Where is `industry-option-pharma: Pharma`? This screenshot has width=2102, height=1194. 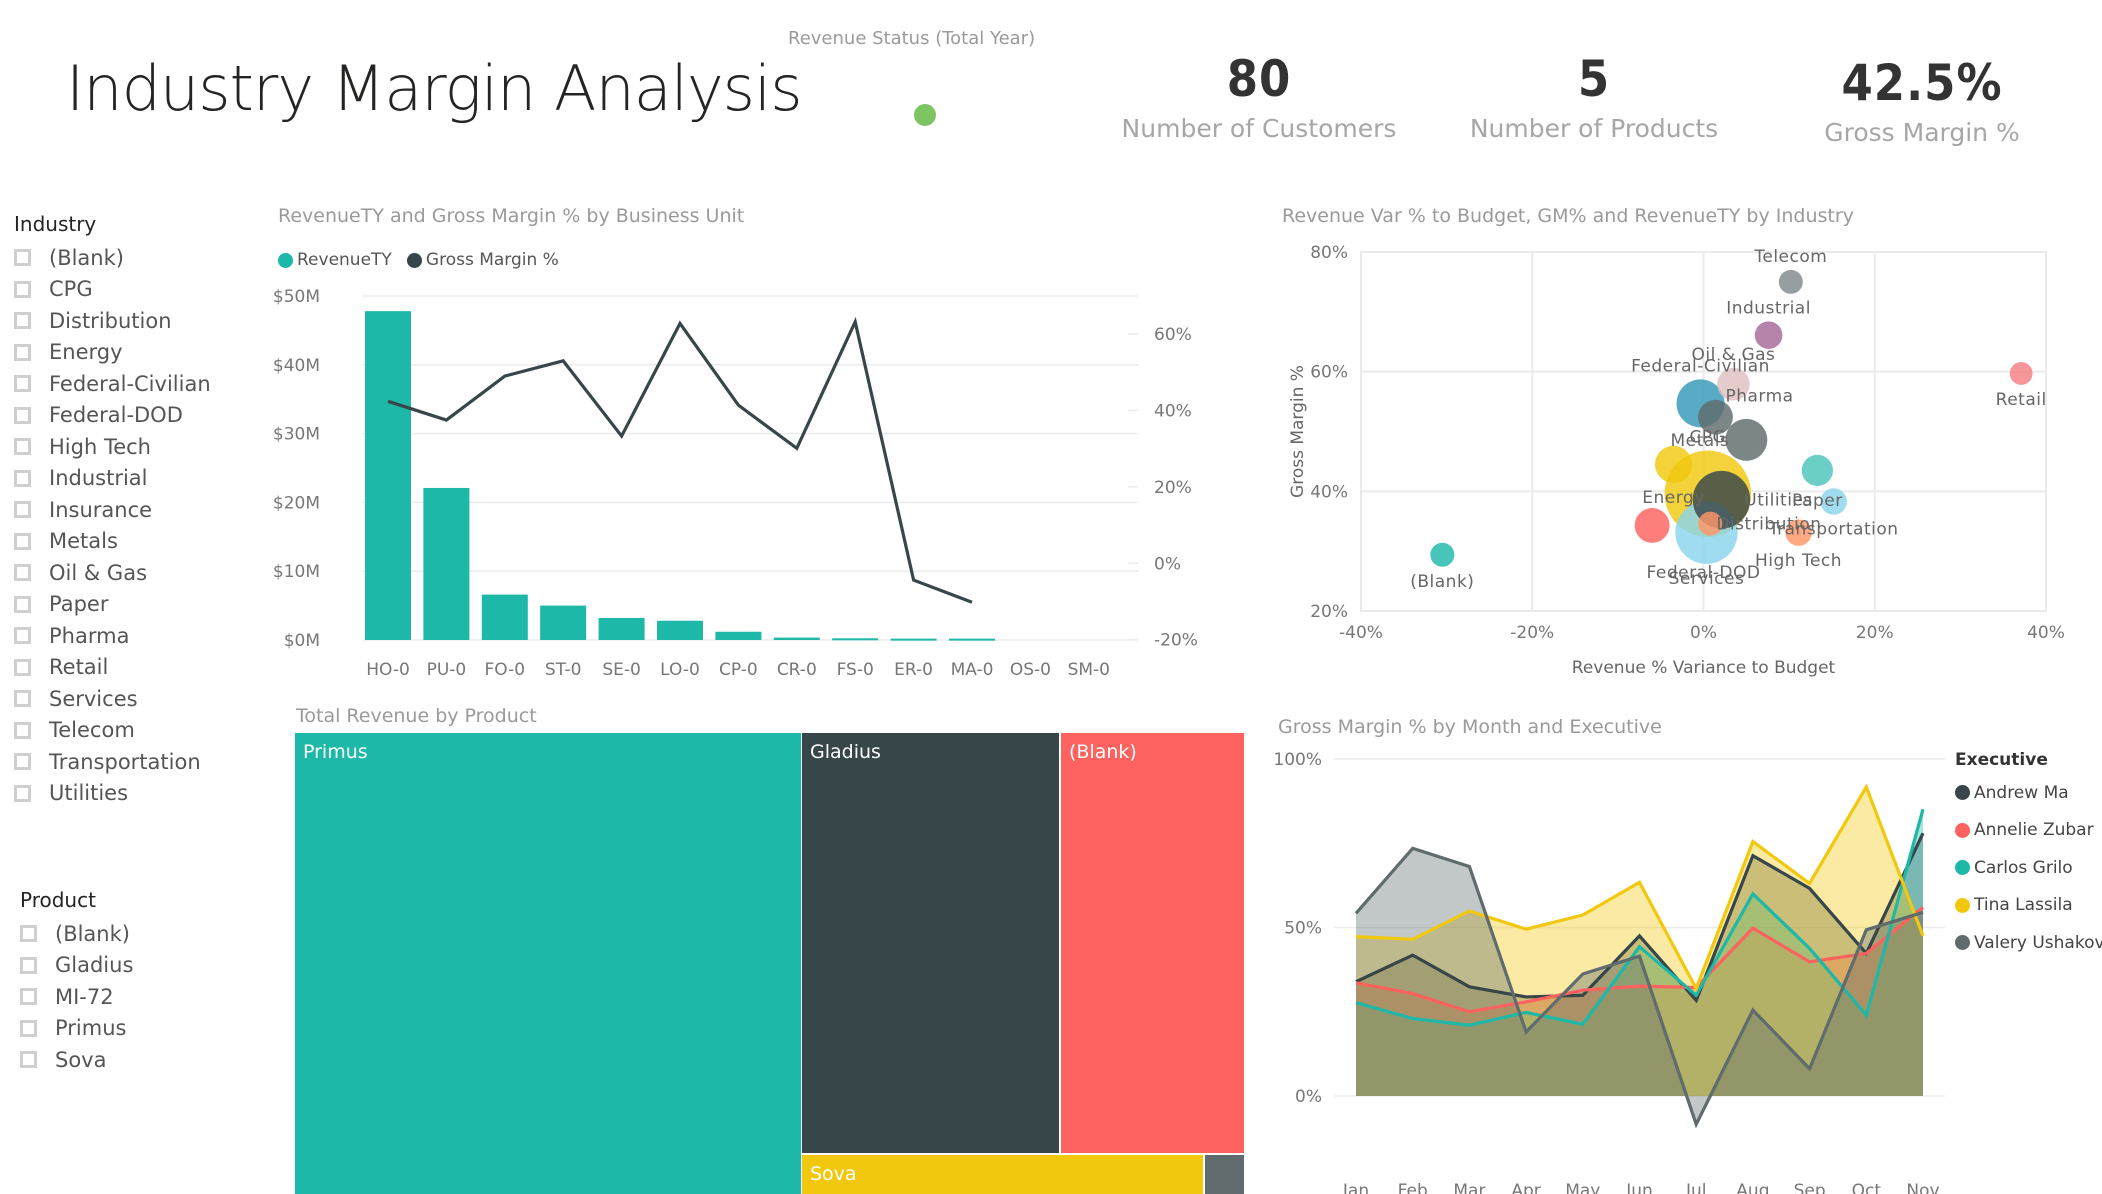
industry-option-pharma: Pharma is located at coordinates (112, 636).